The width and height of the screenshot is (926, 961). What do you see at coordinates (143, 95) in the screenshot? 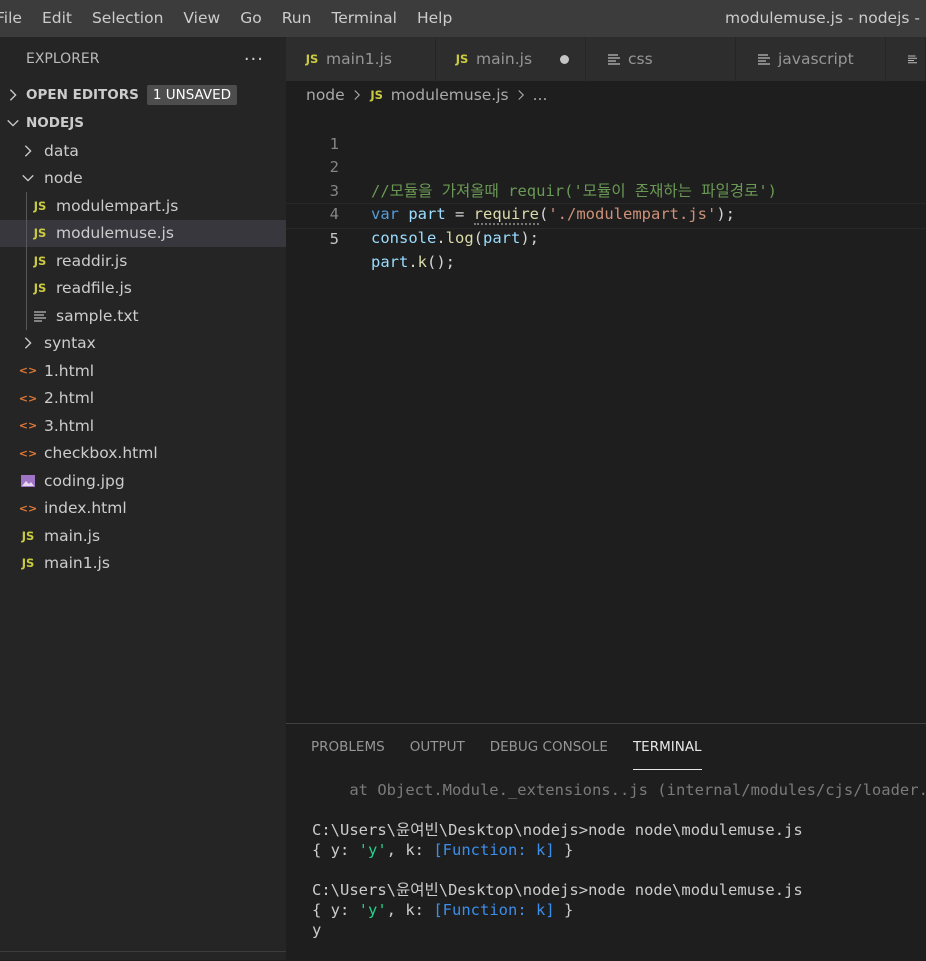
I see `open-editors-section: OPEN EDITORS 1 UNSAVED` at bounding box center [143, 95].